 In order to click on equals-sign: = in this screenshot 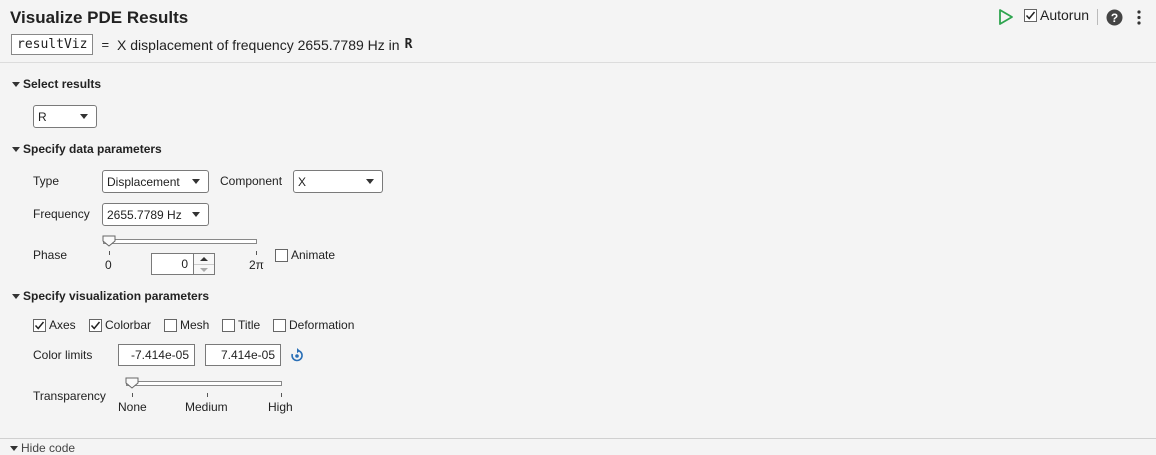, I will do `click(105, 44)`.